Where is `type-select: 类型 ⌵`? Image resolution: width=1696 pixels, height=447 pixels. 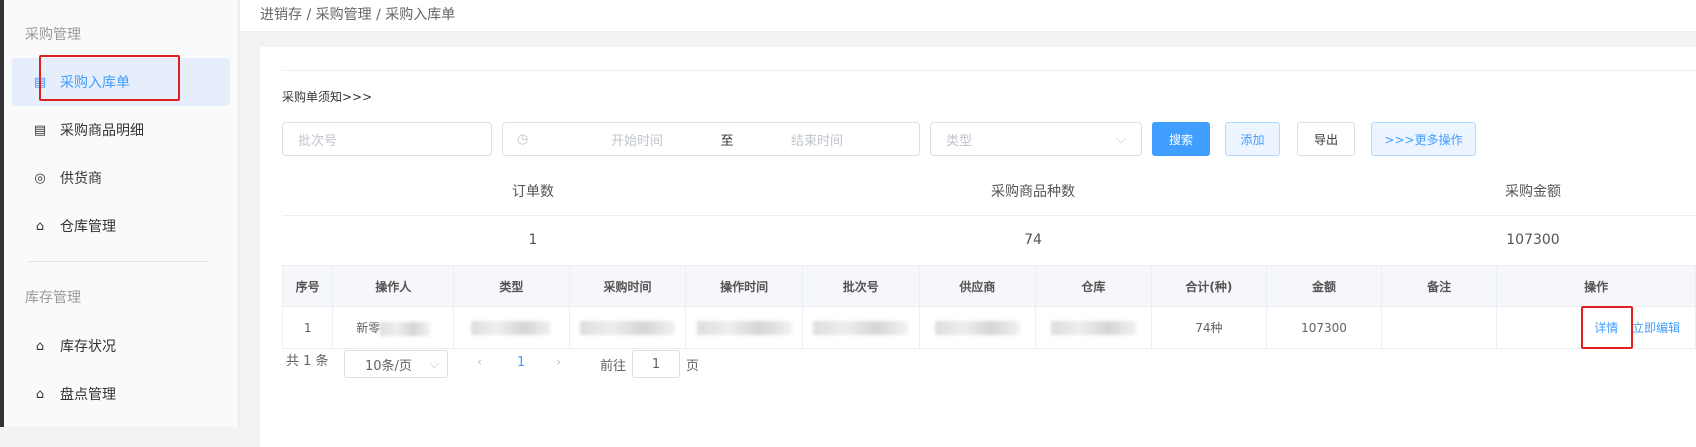
type-select: 类型 ⌵ is located at coordinates (1036, 139).